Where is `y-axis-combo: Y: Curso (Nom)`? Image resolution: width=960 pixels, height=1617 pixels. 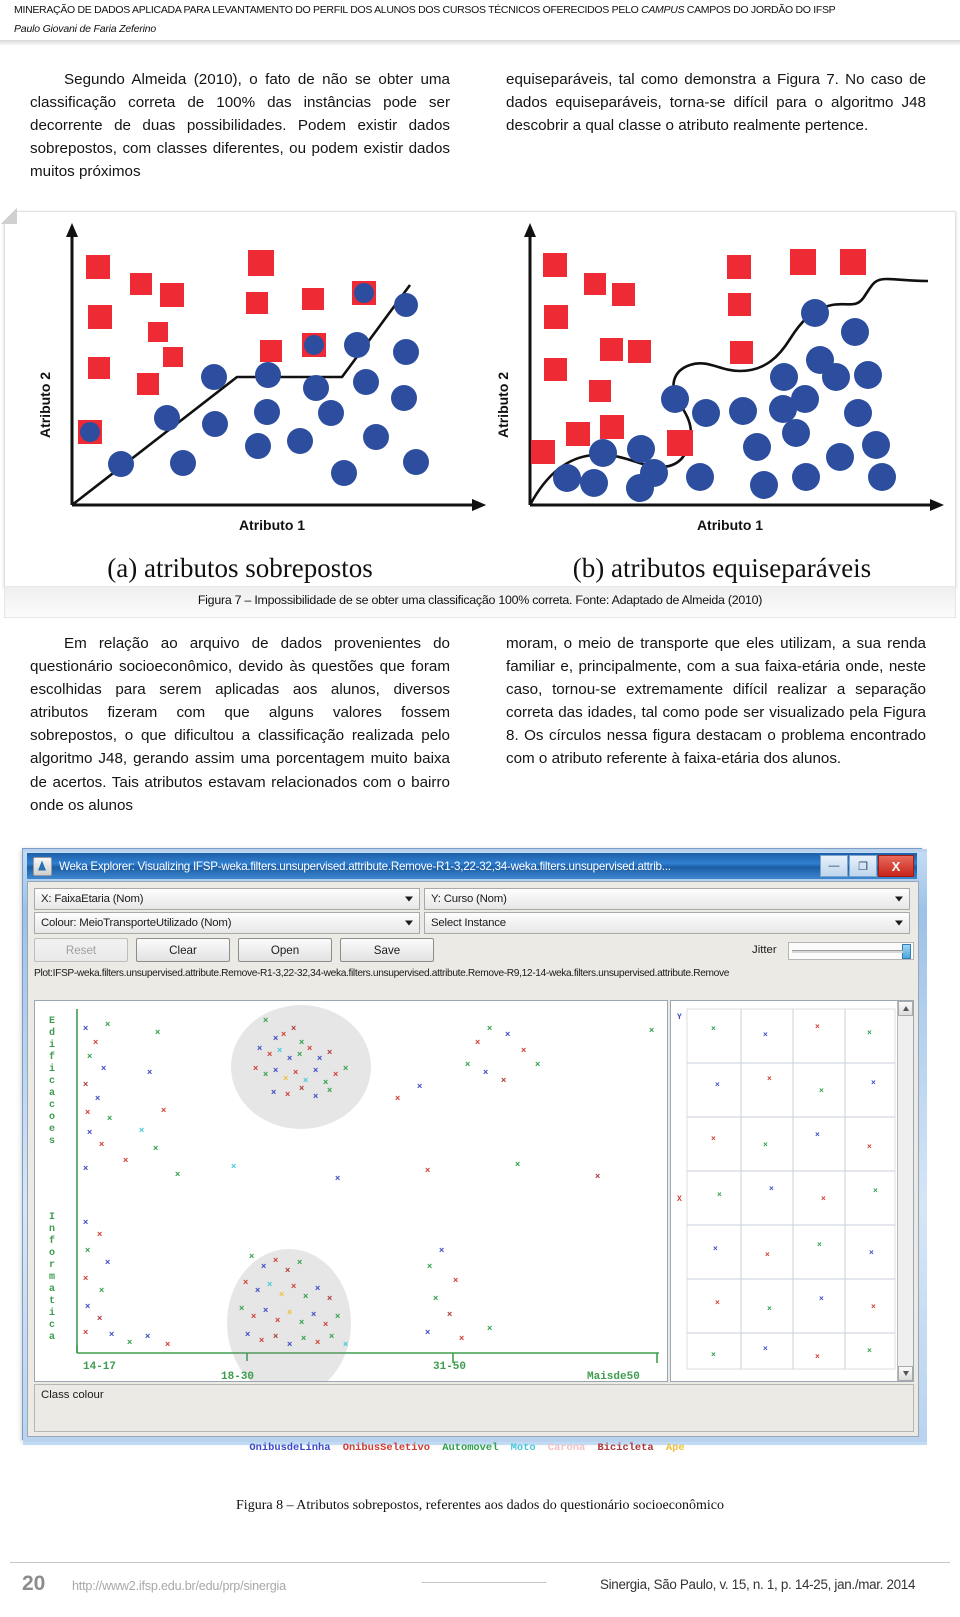 y-axis-combo: Y: Curso (Nom) is located at coordinates (667, 899).